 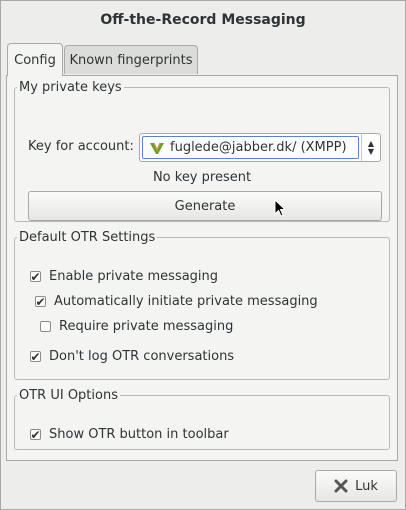 I want to click on close-button: Luk, so click(x=356, y=486).